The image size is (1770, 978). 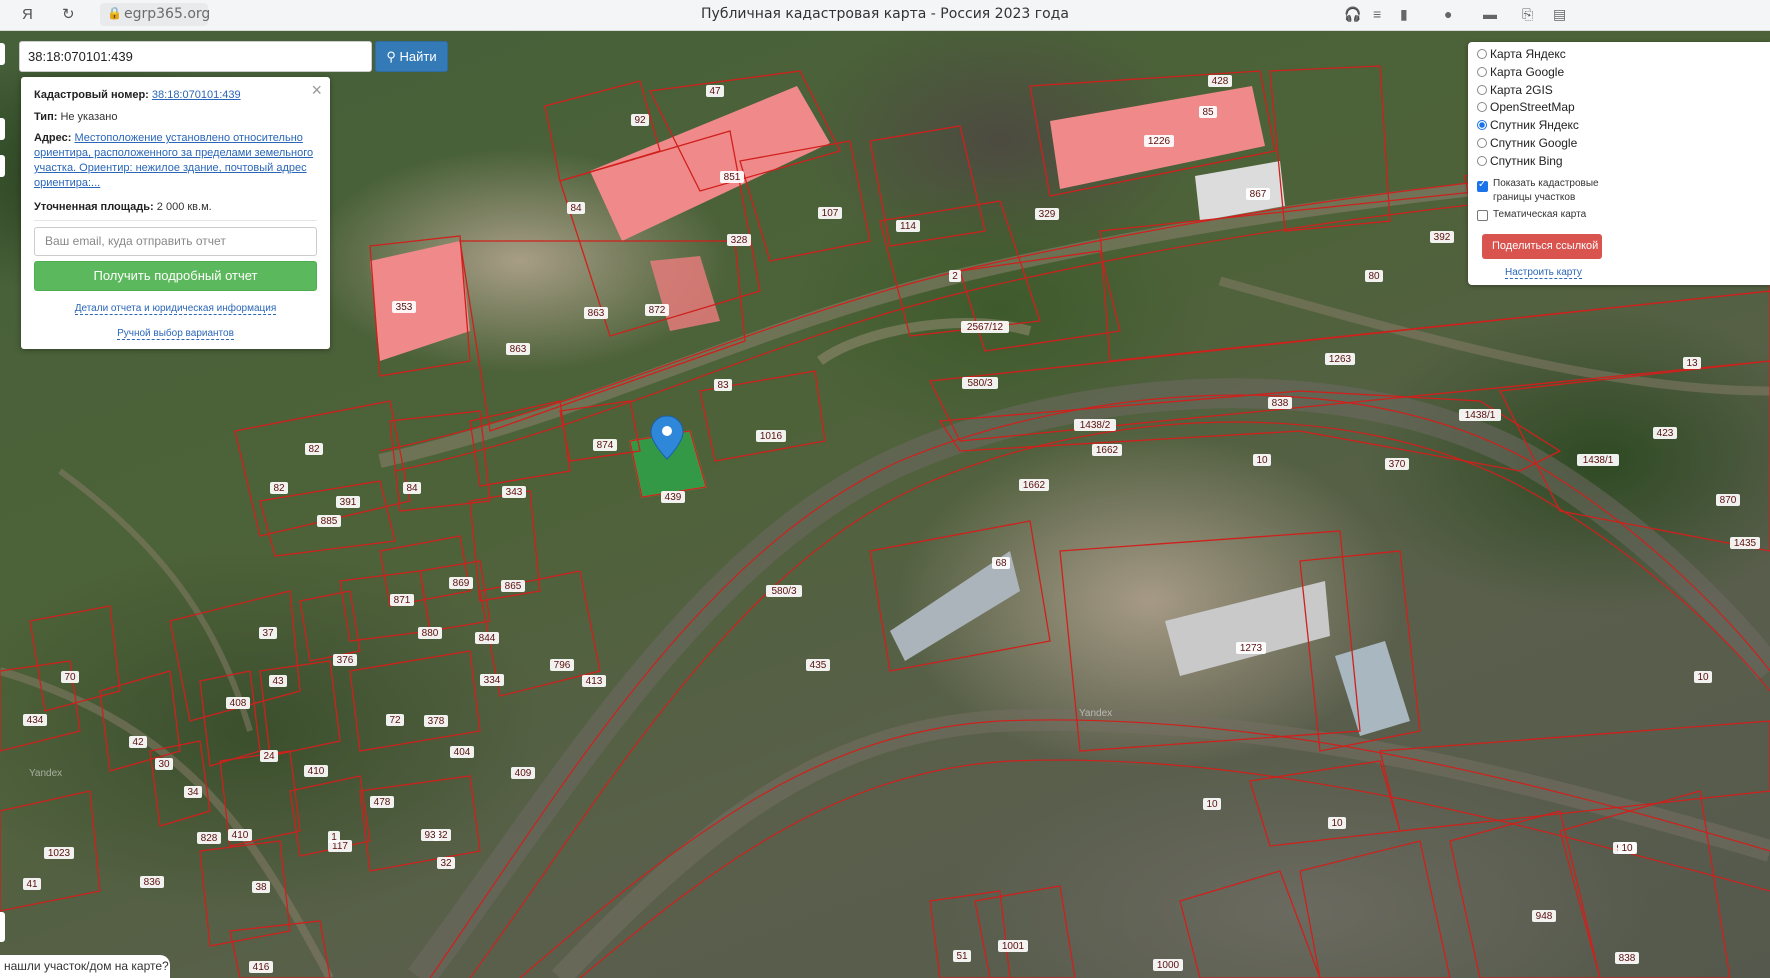 I want to click on headphones-icon: 🎧, so click(x=1352, y=14).